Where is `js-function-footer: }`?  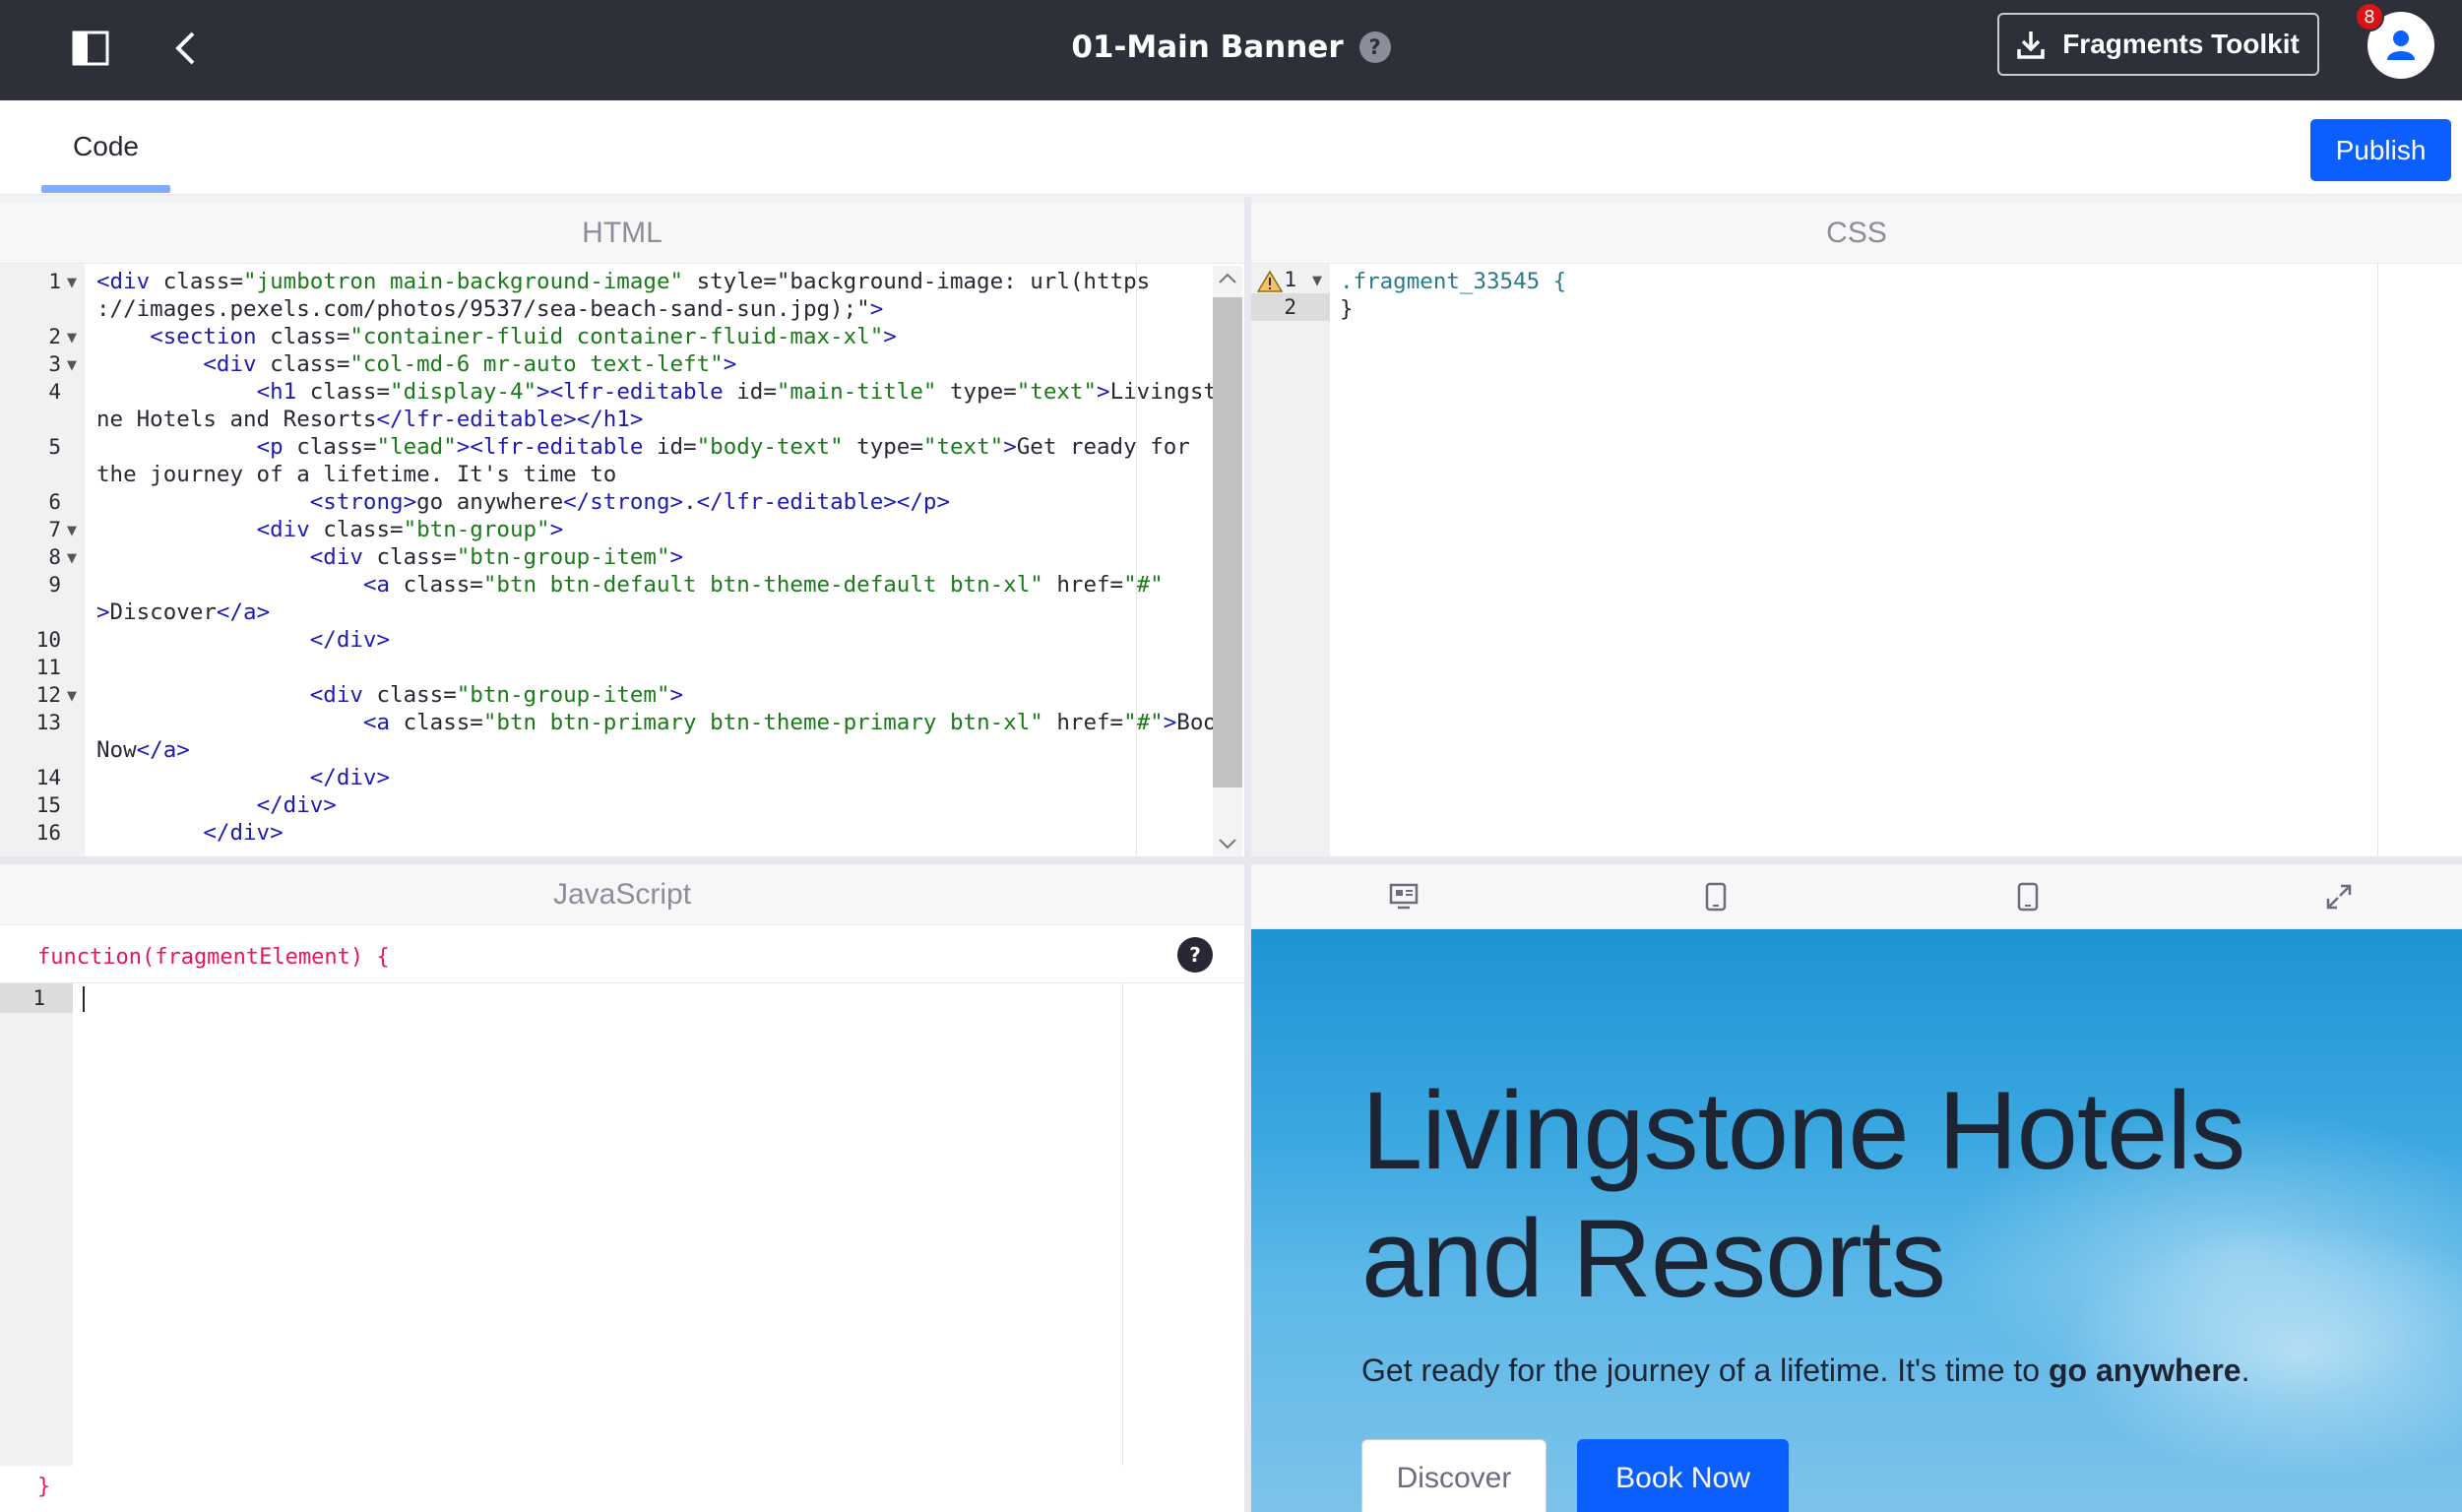
js-function-footer: } is located at coordinates (44, 1487).